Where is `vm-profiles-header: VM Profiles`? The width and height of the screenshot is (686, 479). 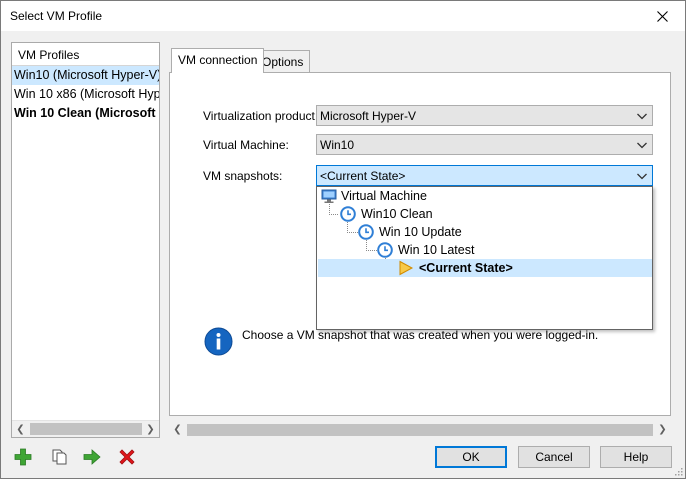 vm-profiles-header: VM Profiles is located at coordinates (85, 54).